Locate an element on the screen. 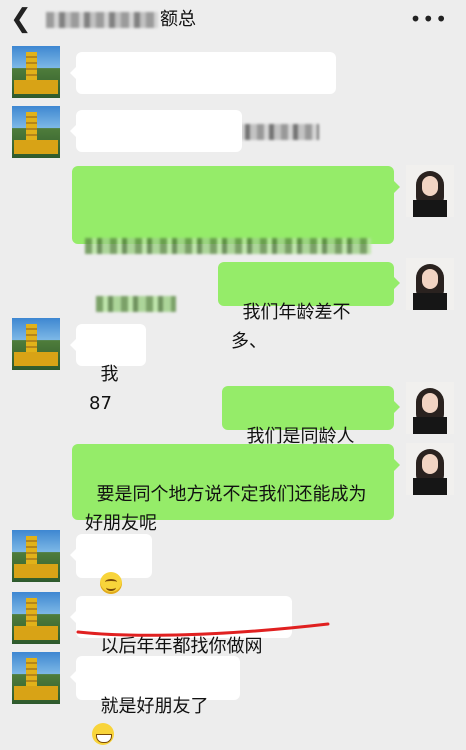  message-text: 我们年龄差不多、 is located at coordinates (291, 327).